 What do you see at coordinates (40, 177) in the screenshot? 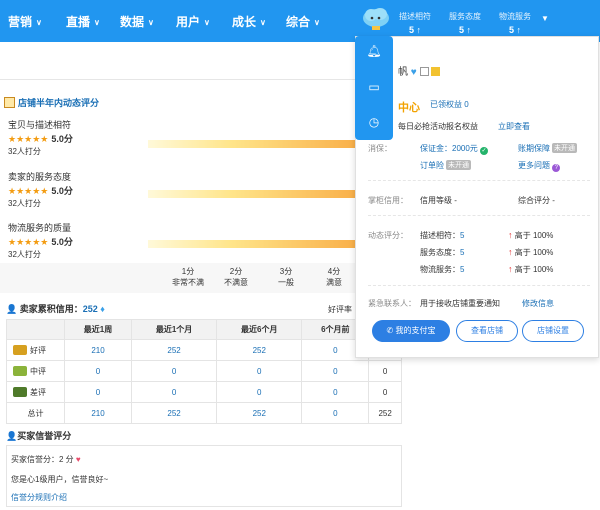
I see `rating-label-service: 卖家的服务态度` at bounding box center [40, 177].